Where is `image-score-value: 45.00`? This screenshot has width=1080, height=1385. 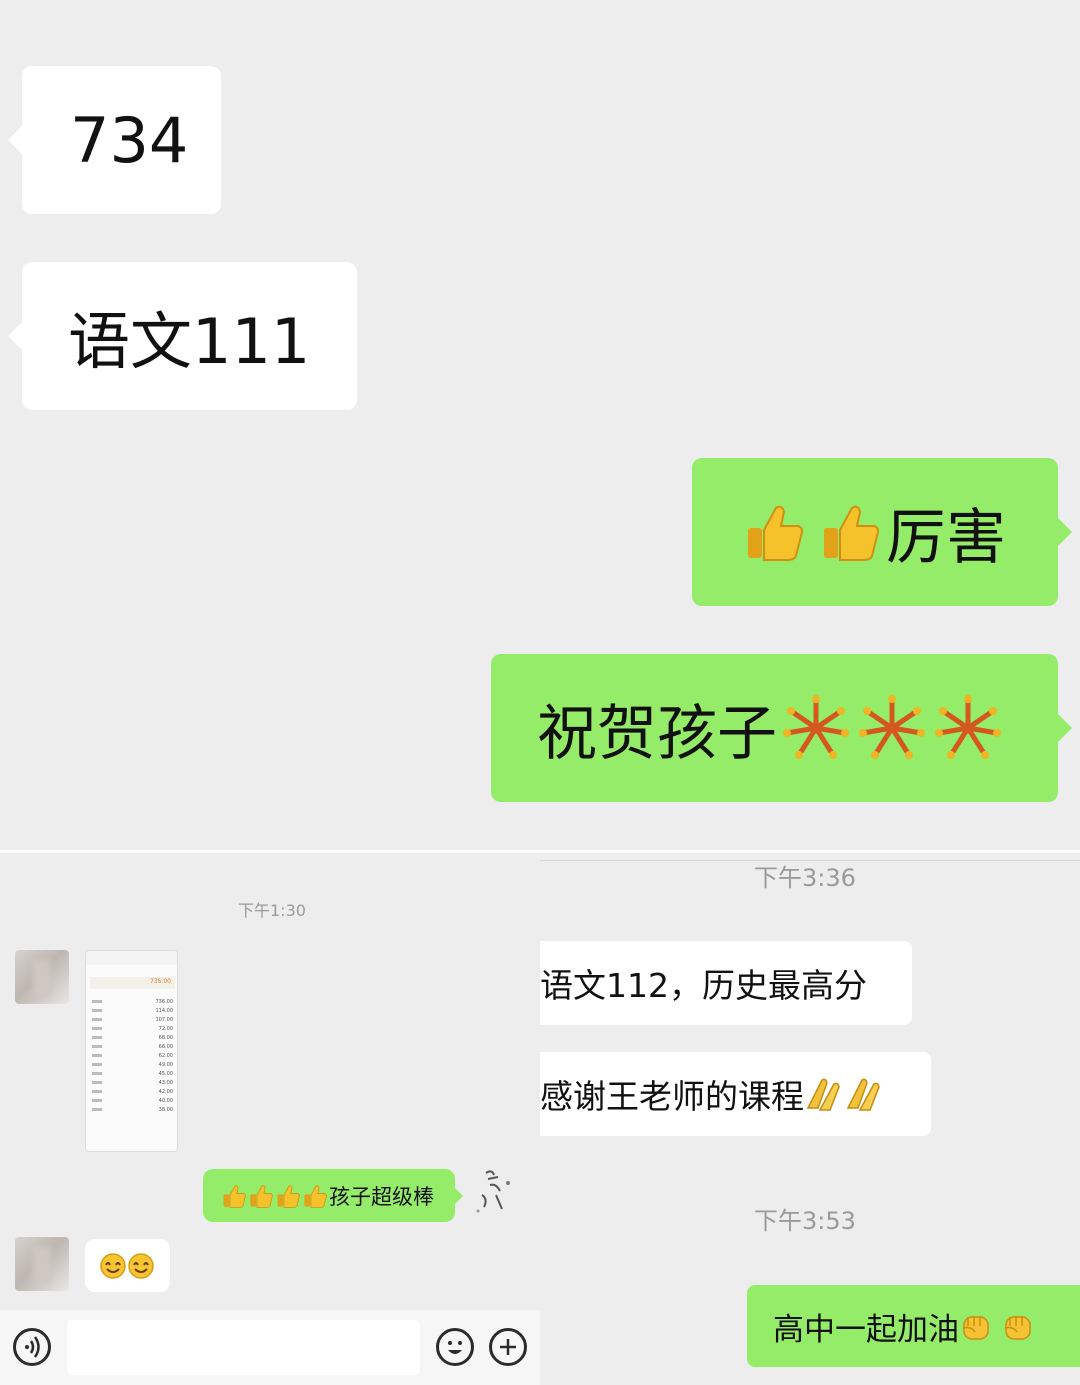
image-score-value: 45.00 is located at coordinates (165, 1073).